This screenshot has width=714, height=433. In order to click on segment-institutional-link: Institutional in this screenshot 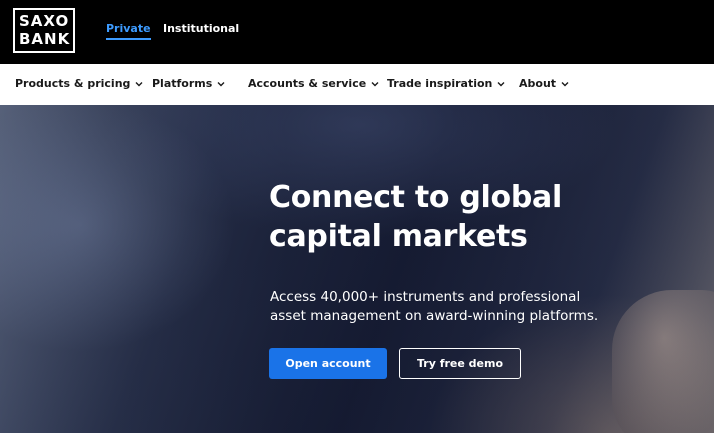, I will do `click(201, 28)`.